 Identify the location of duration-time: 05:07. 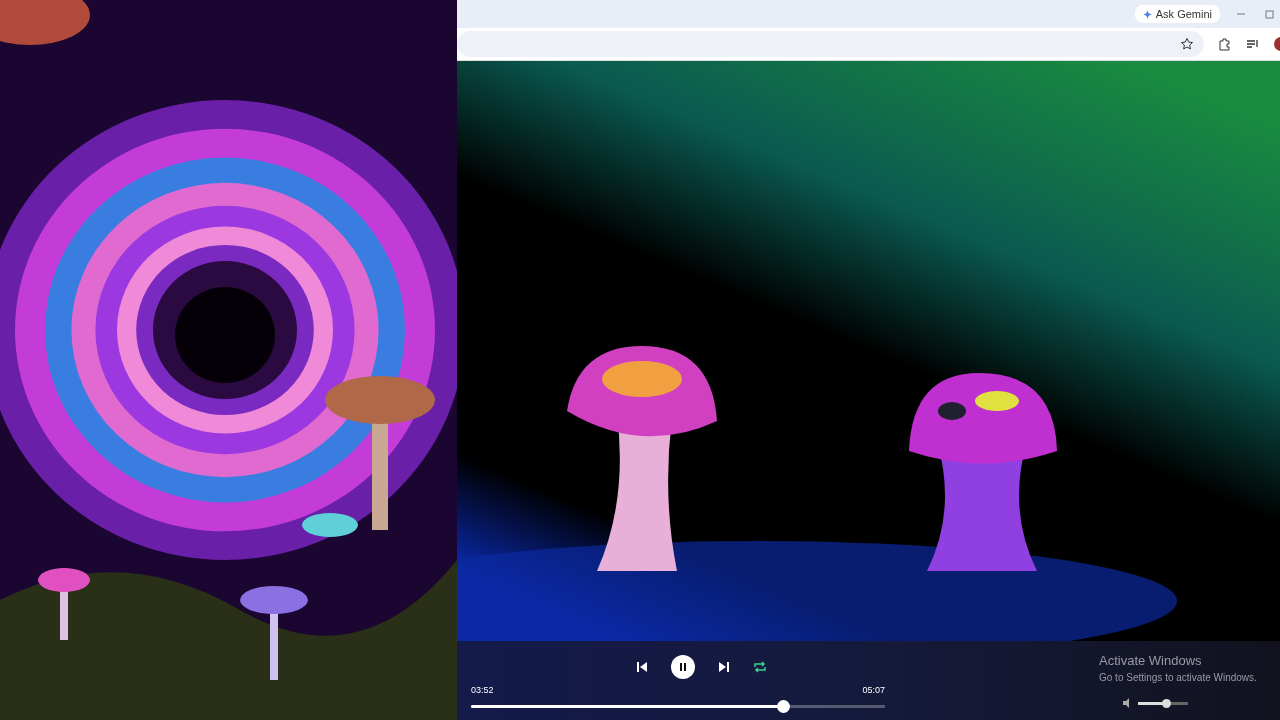
(873, 690).